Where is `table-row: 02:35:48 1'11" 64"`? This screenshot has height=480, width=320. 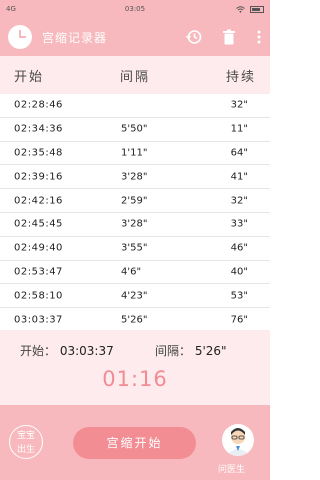
table-row: 02:35:48 1'11" 64" is located at coordinates (135, 154).